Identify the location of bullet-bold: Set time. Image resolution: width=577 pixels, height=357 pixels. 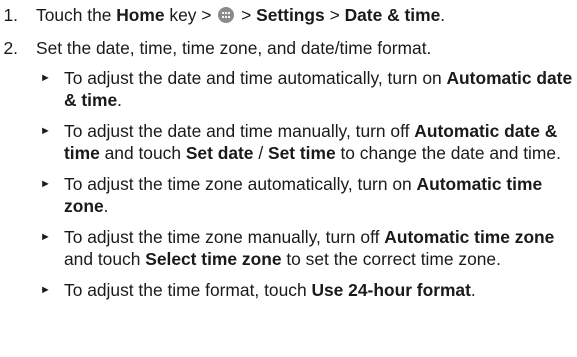
(301, 153).